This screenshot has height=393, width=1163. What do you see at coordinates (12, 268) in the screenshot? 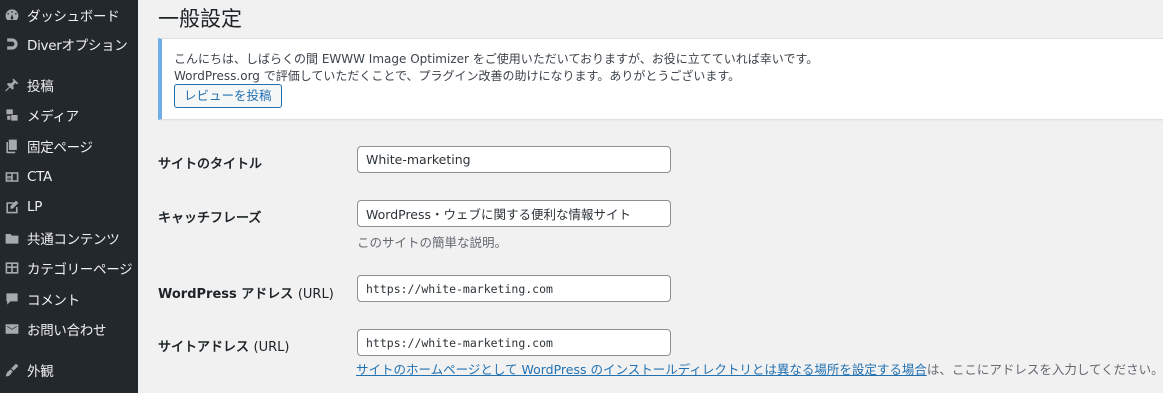
I see `grid-icon` at bounding box center [12, 268].